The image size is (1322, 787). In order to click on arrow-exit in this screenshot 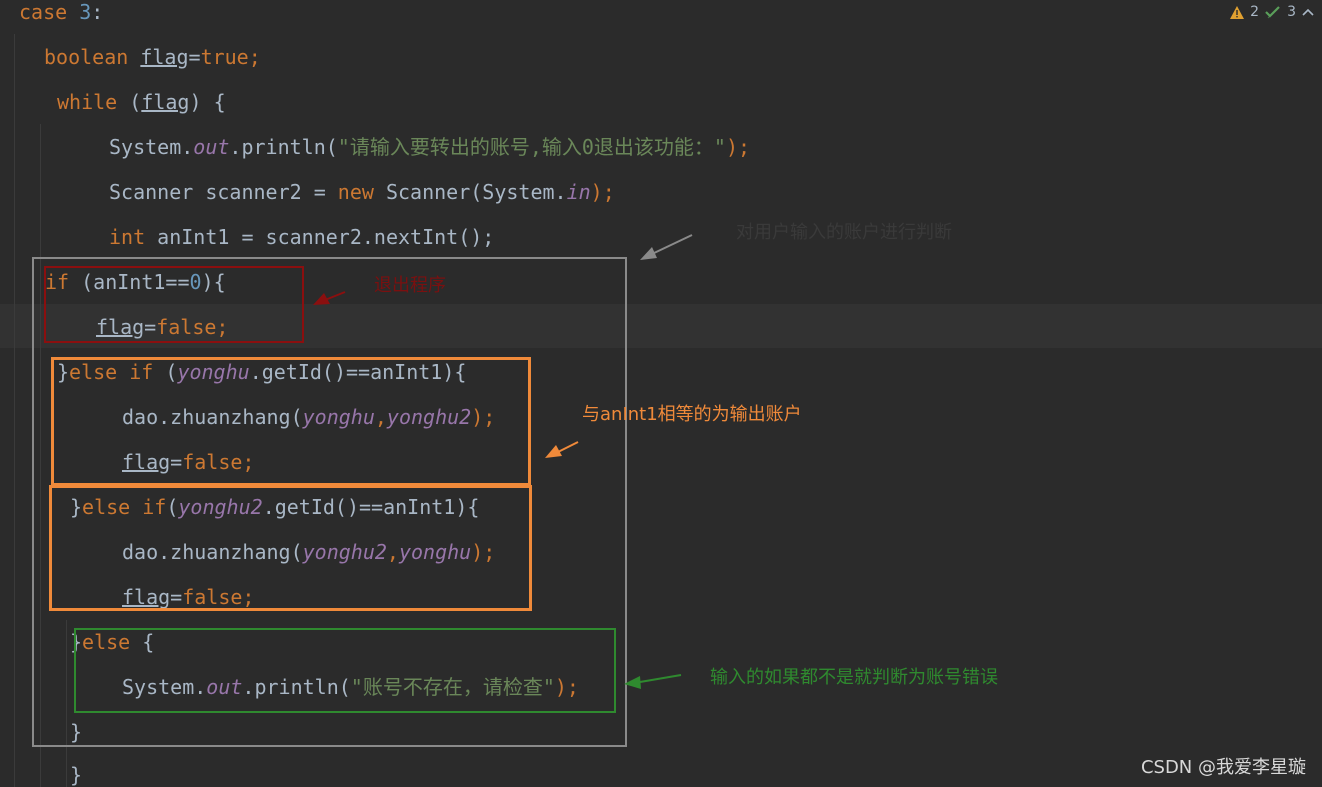, I will do `click(329, 298)`.